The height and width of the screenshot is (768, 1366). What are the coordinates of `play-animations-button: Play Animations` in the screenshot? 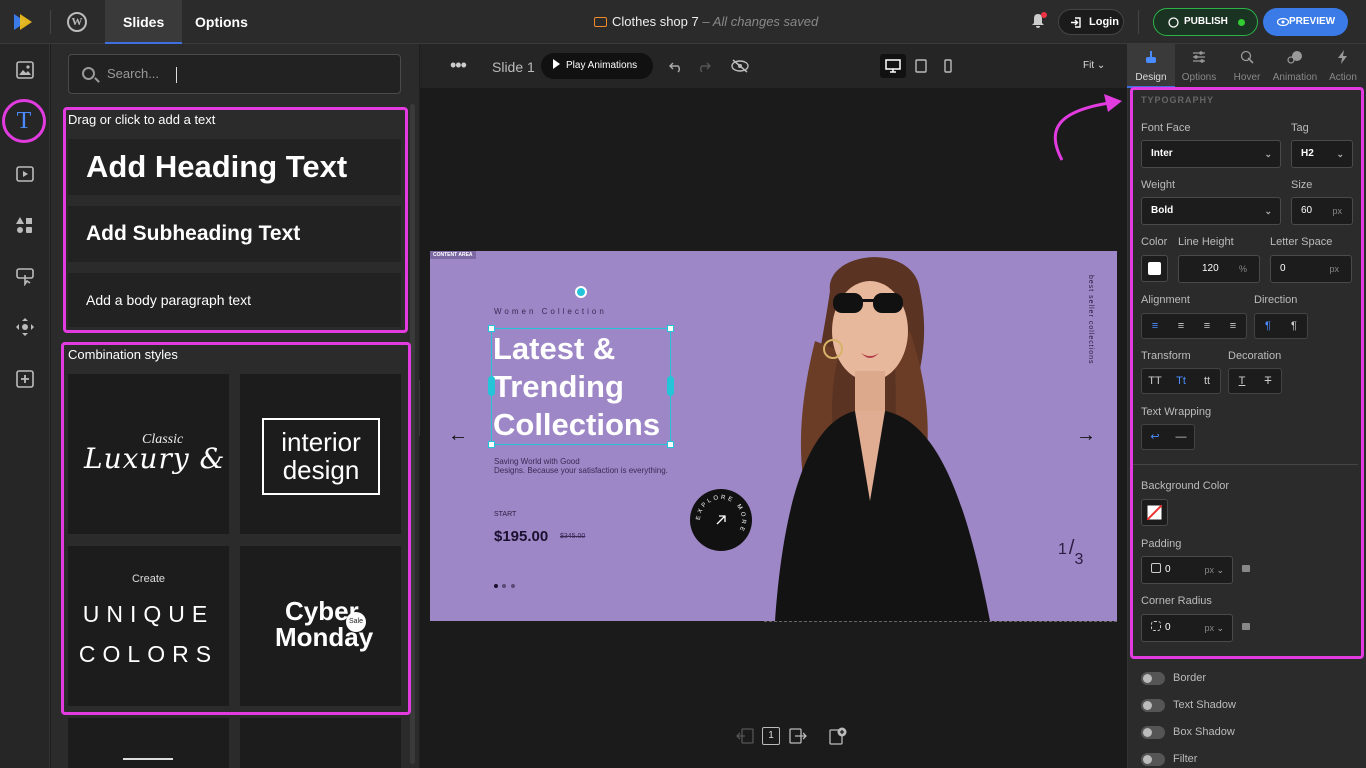 It's located at (597, 66).